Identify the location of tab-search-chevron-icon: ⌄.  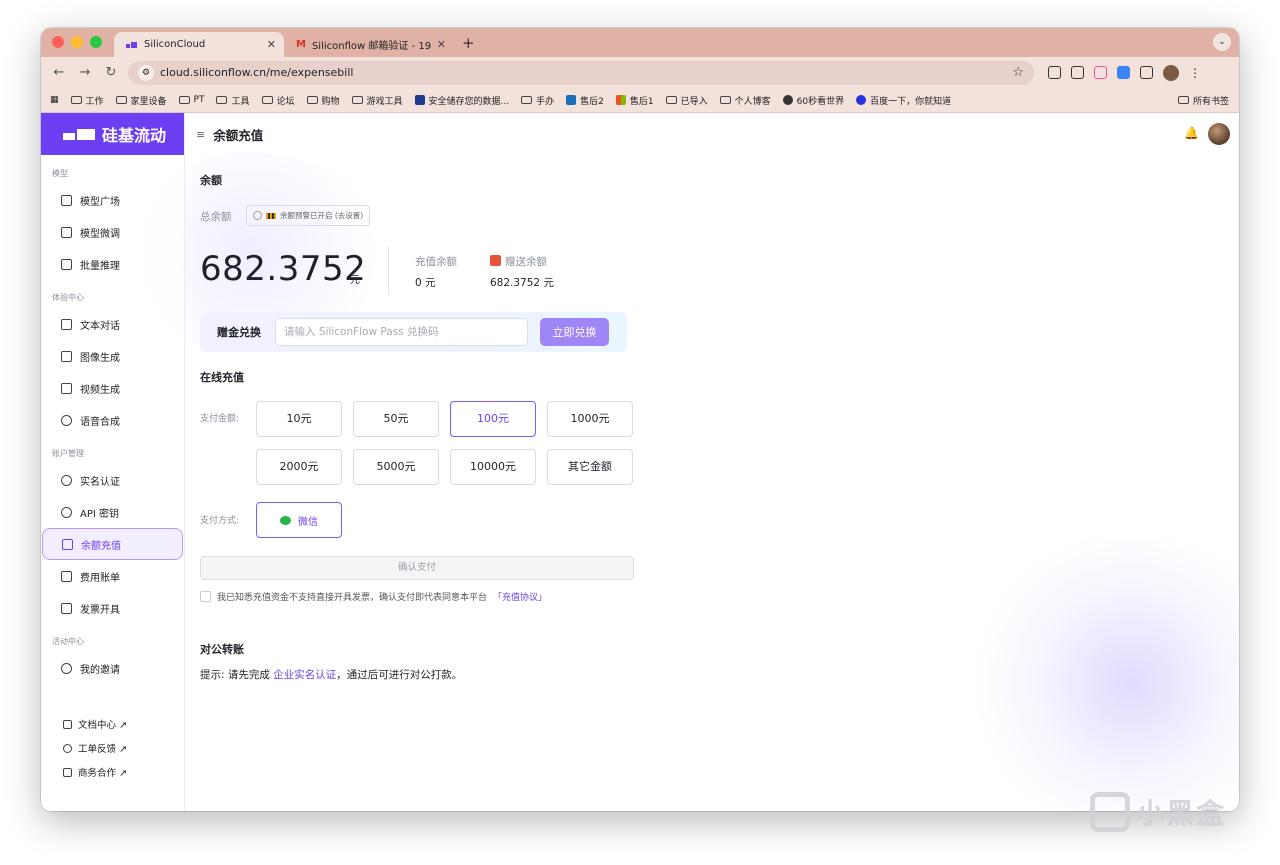
(1222, 42).